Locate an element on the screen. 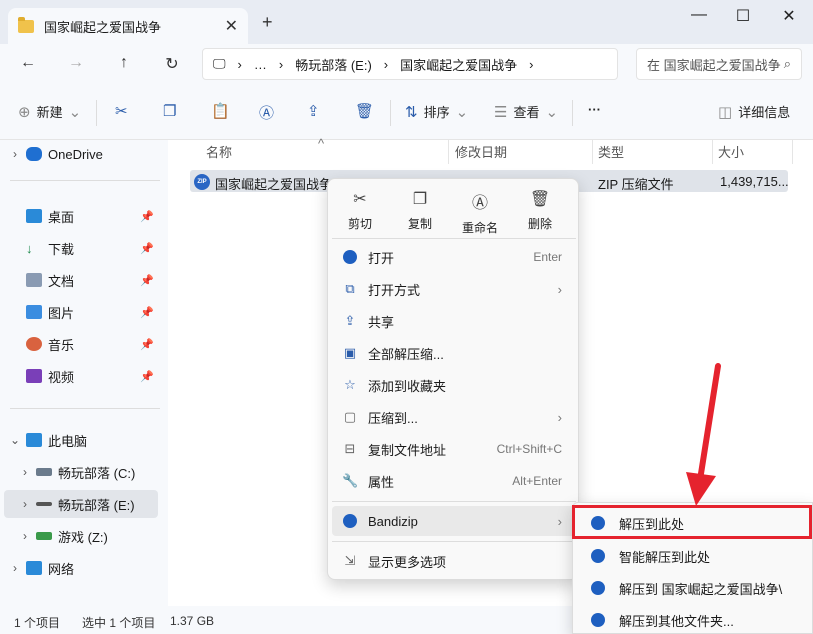 The width and height of the screenshot is (813, 634). sidebar-scrollbar is located at coordinates (164, 373).